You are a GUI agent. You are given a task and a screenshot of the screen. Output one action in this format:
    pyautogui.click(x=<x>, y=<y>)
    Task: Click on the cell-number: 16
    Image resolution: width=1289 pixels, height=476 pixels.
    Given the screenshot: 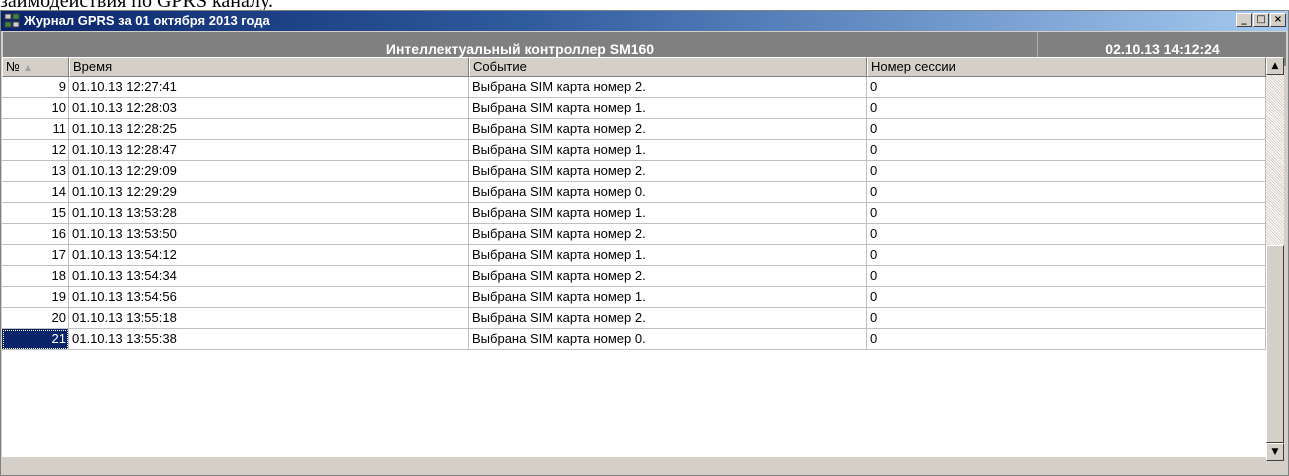 What is the action you would take?
    pyautogui.click(x=35, y=234)
    